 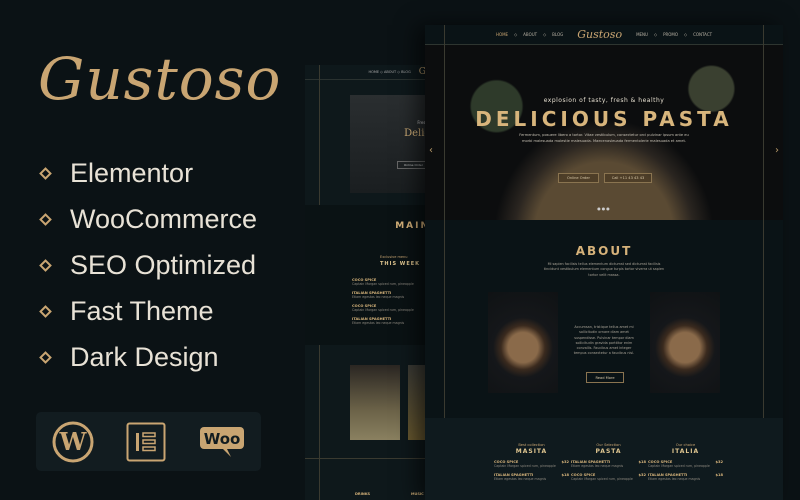 I want to click on svg-text: Woo, so click(x=222, y=439).